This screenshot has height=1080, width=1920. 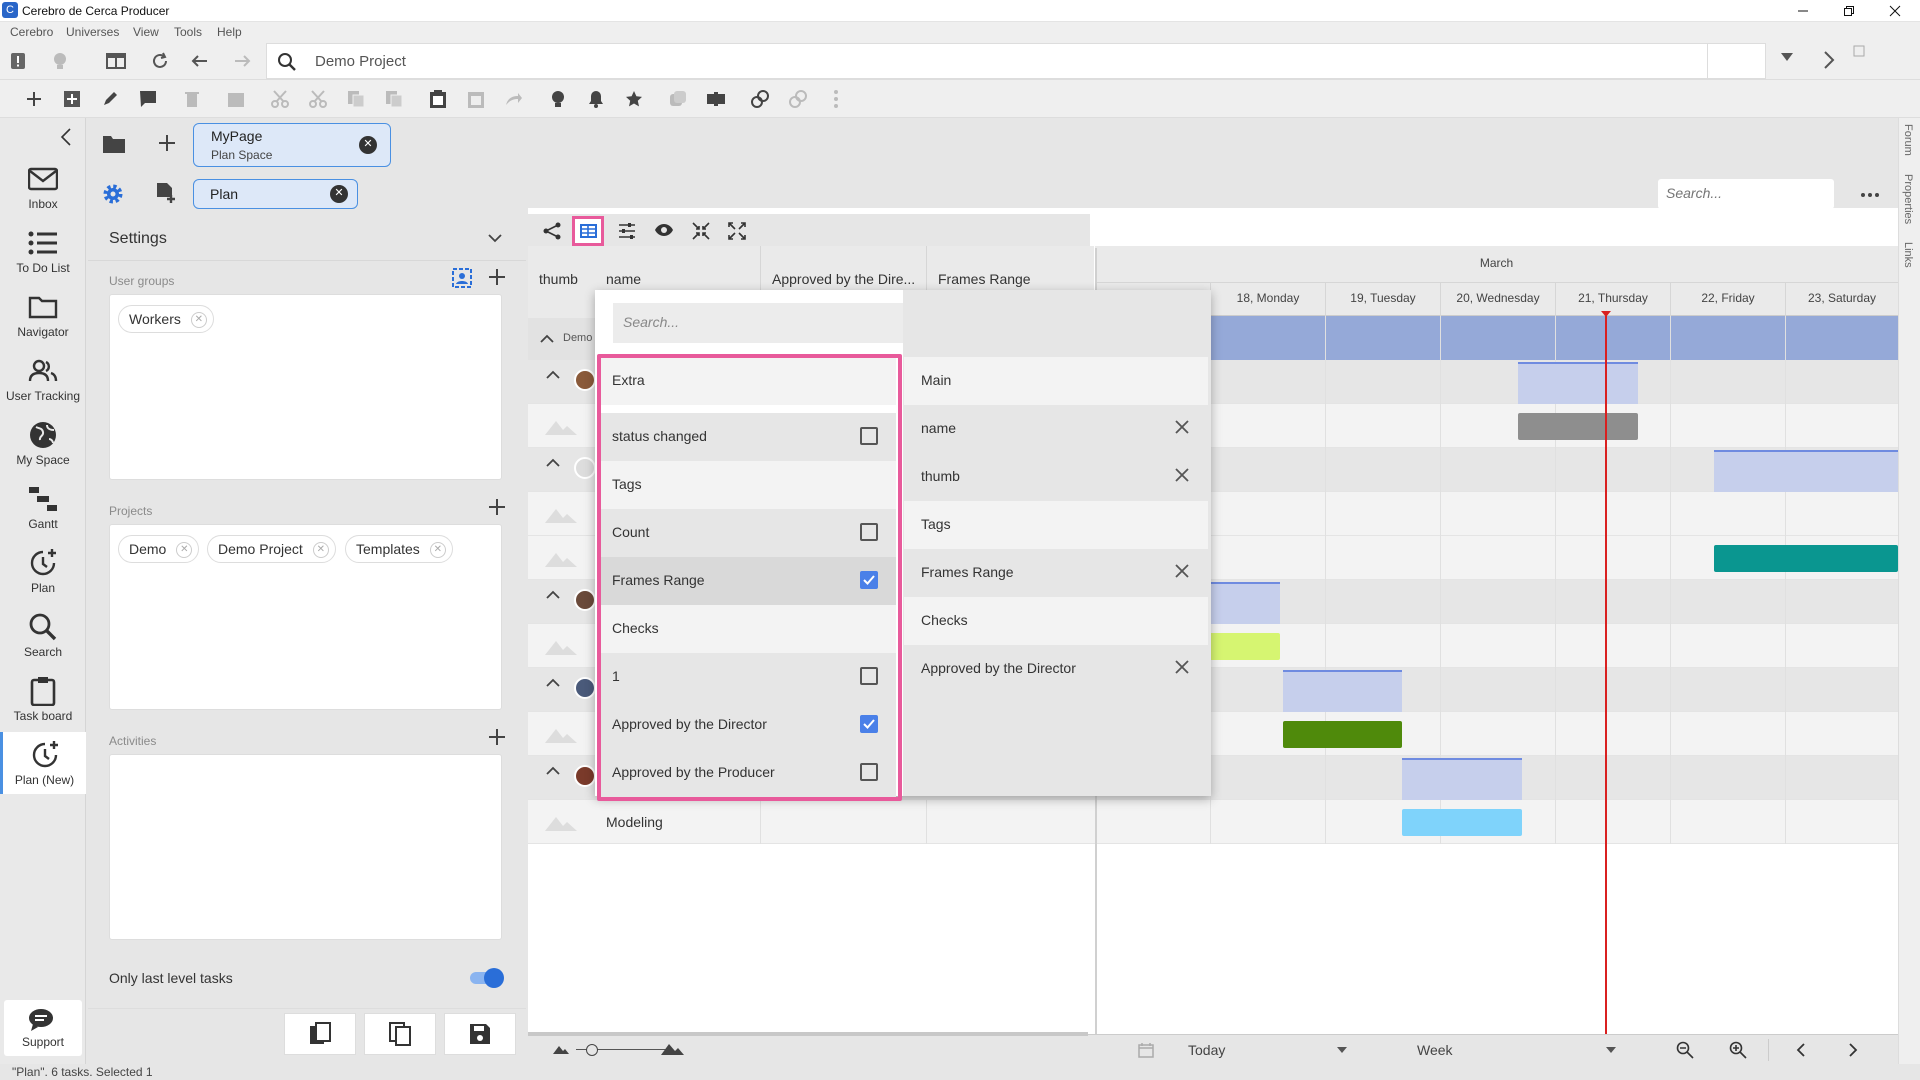 I want to click on refresh-icon, so click(x=160, y=61).